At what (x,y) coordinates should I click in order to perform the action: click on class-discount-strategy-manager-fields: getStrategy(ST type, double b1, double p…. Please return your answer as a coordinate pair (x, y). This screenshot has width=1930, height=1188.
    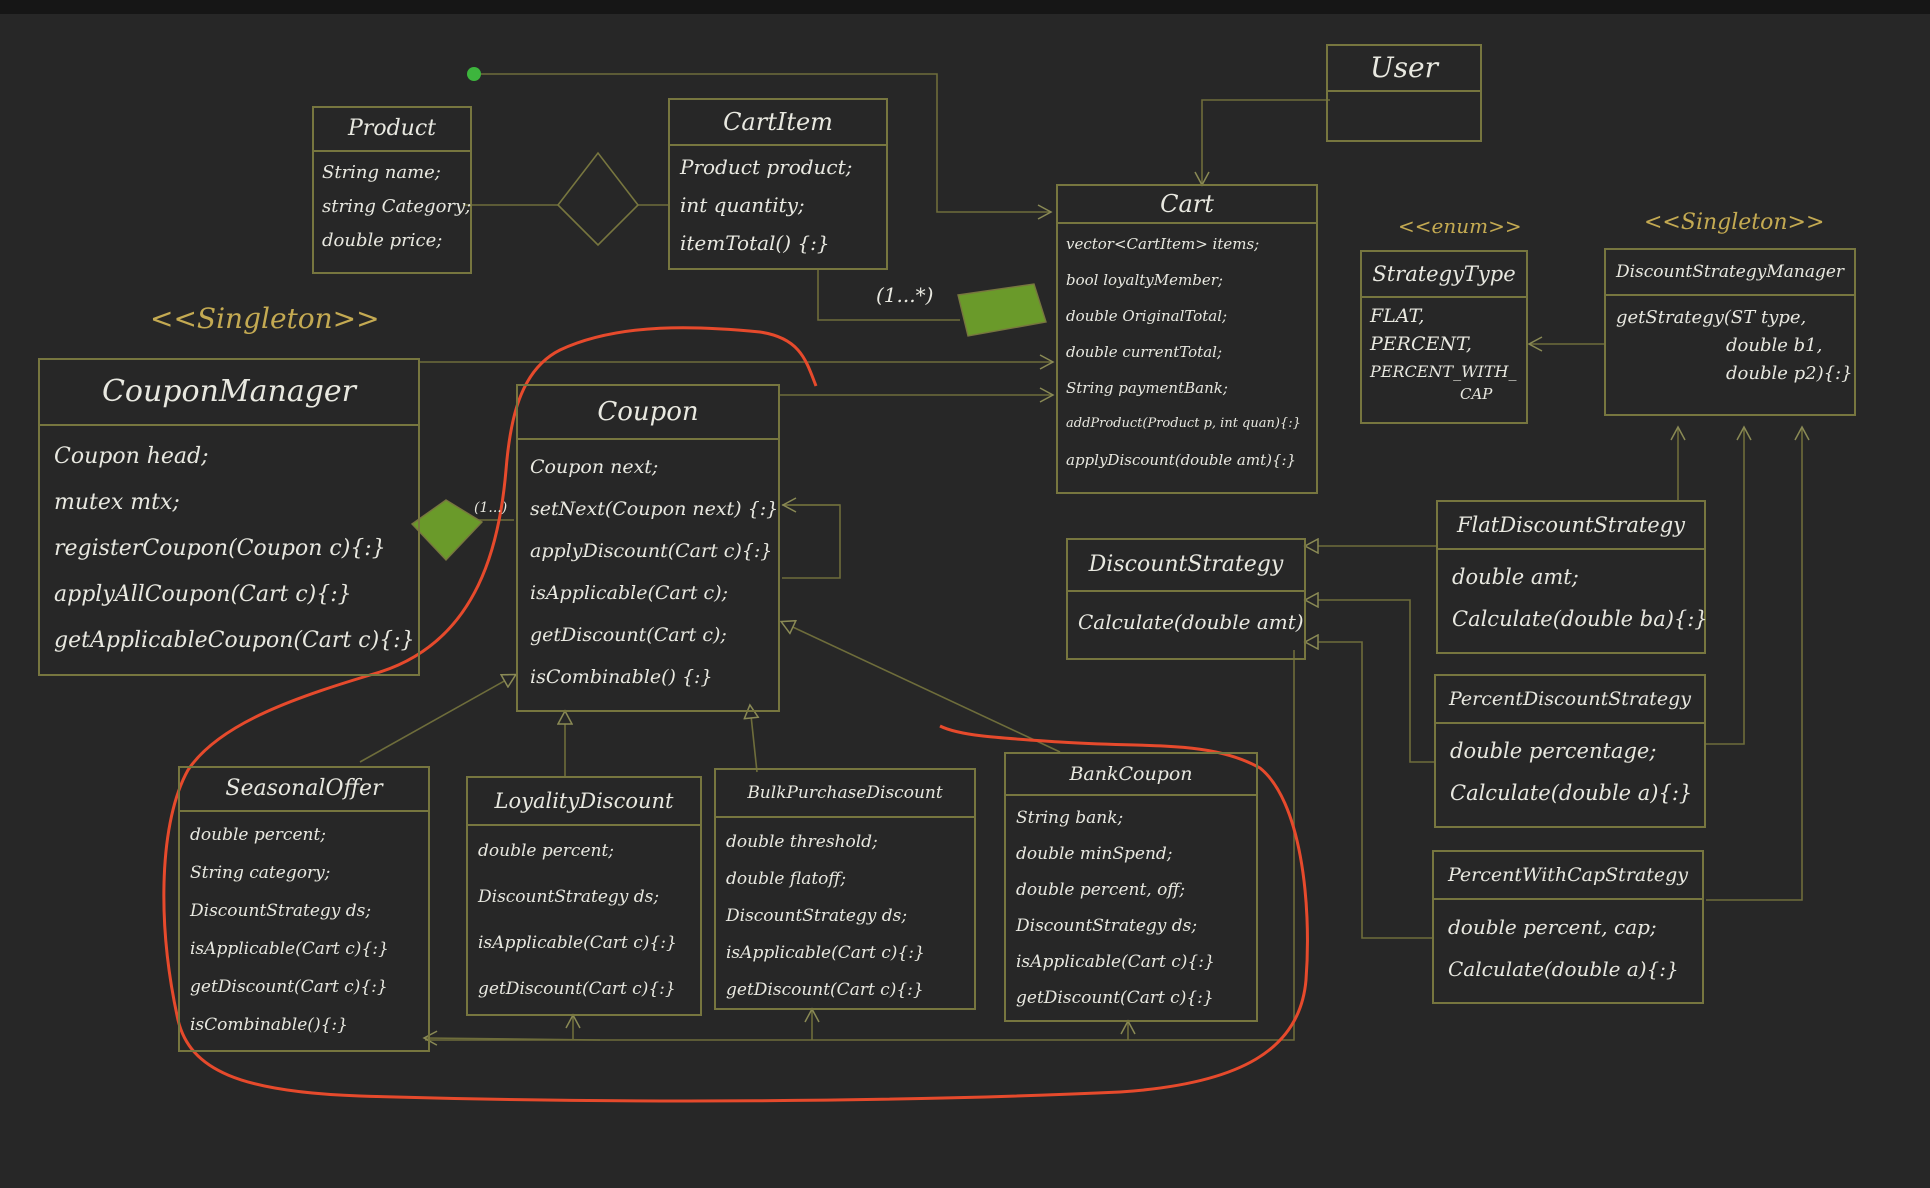
    Looking at the image, I should click on (1730, 346).